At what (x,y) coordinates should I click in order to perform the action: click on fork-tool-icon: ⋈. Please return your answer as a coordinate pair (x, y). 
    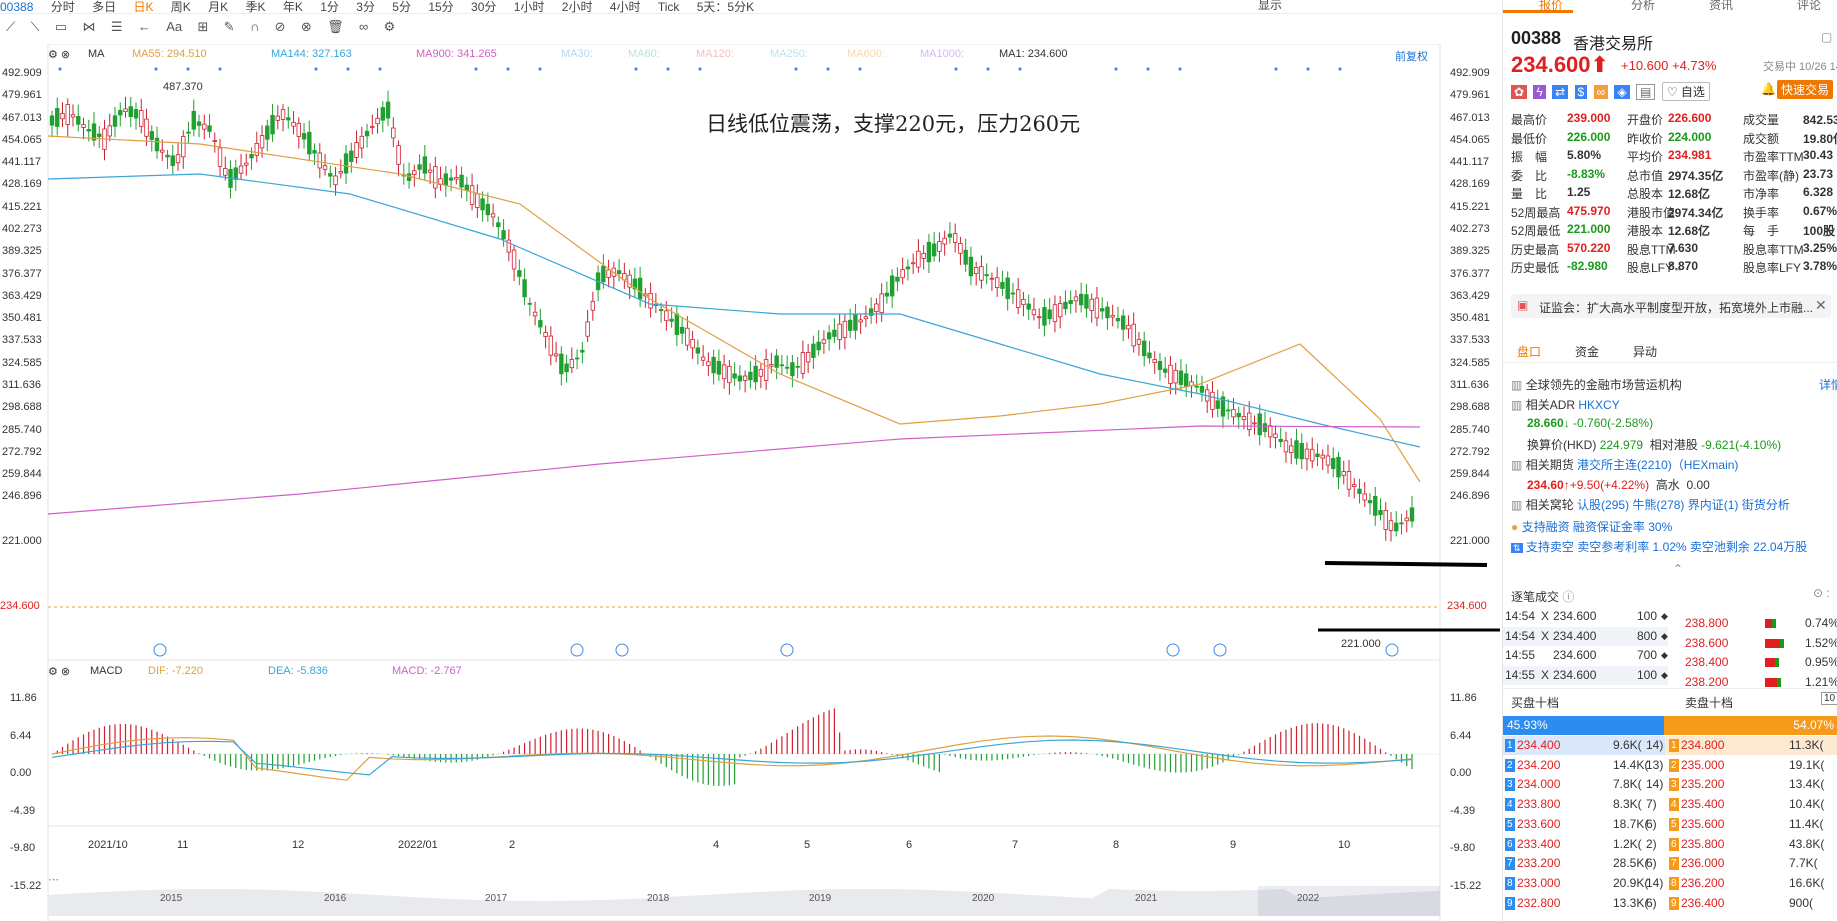
    Looking at the image, I should click on (89, 27).